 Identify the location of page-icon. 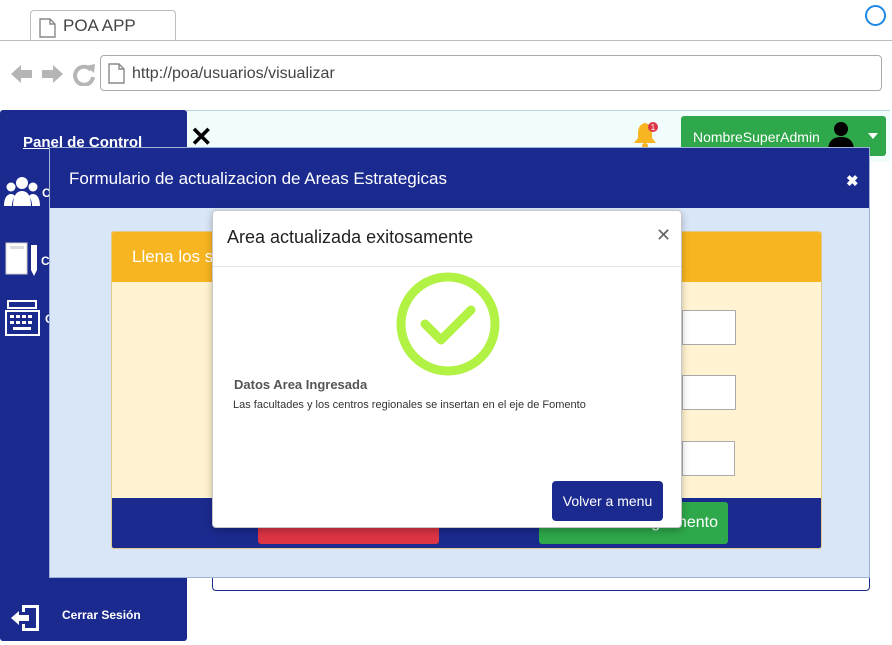
(116, 73).